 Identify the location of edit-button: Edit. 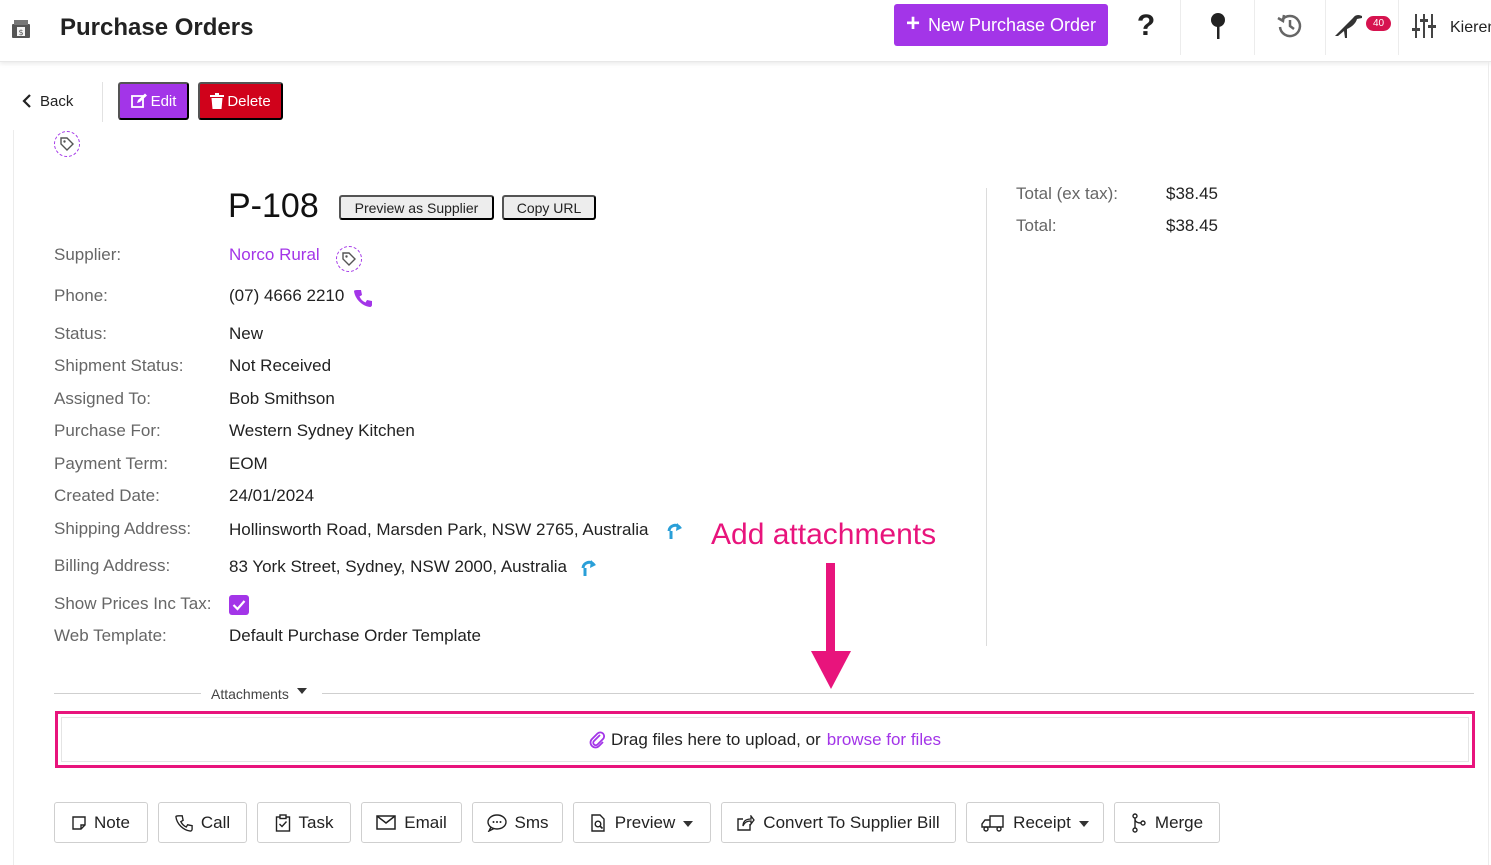
(153, 101).